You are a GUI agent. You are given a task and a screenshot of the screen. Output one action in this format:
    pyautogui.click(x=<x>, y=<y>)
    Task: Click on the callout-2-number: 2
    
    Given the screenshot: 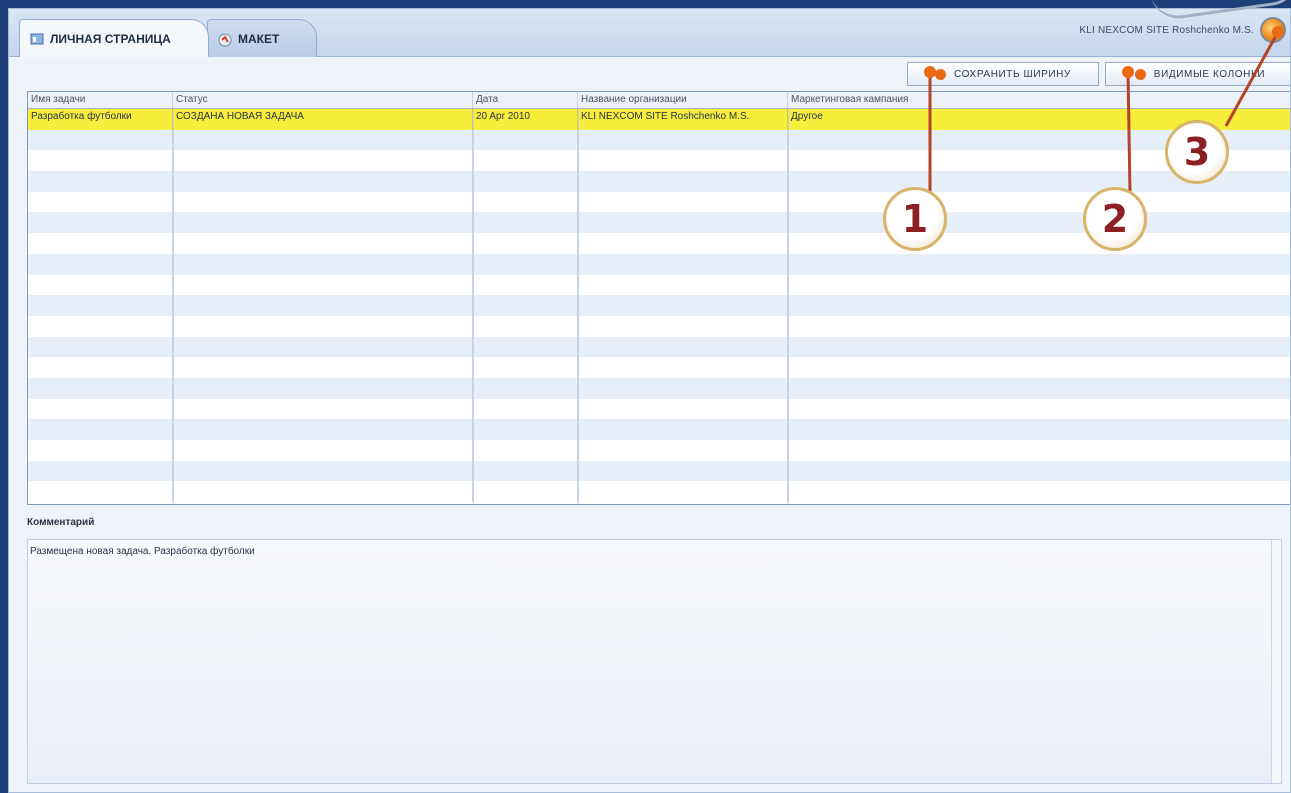 What is the action you would take?
    pyautogui.click(x=1115, y=219)
    